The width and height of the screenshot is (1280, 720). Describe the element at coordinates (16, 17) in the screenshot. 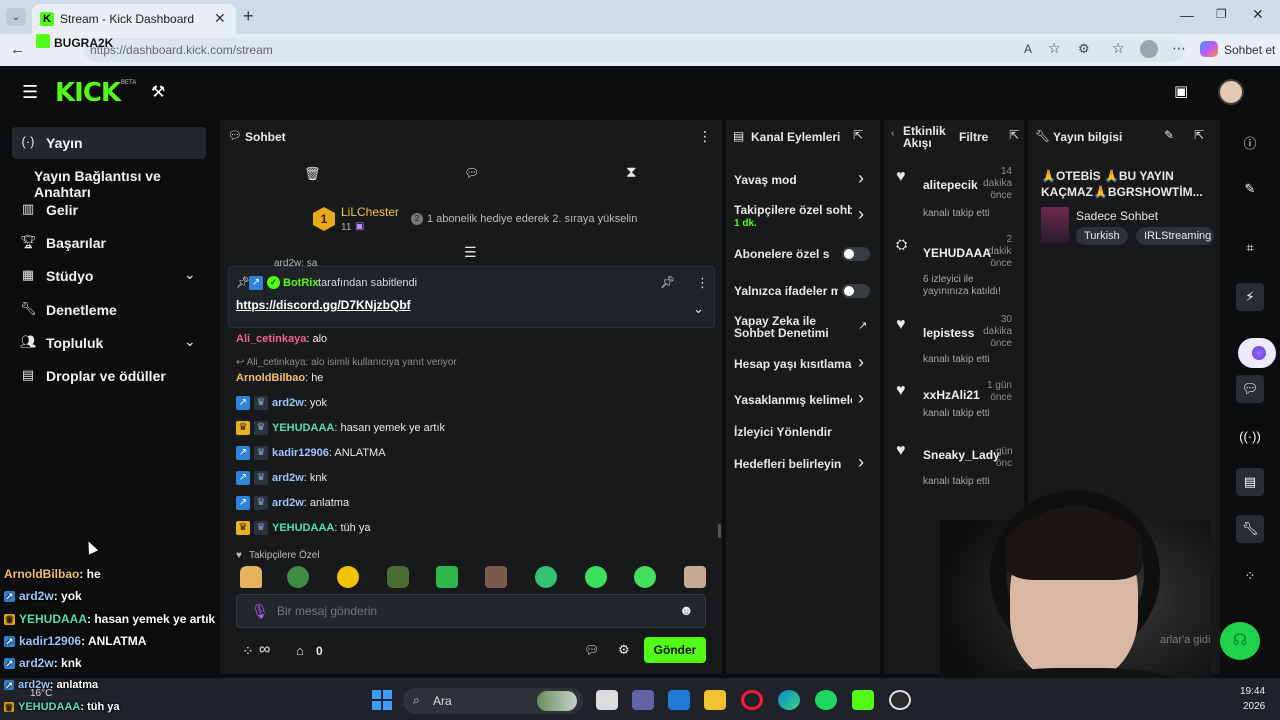

I see `tab-list-icon: ⌄` at that location.